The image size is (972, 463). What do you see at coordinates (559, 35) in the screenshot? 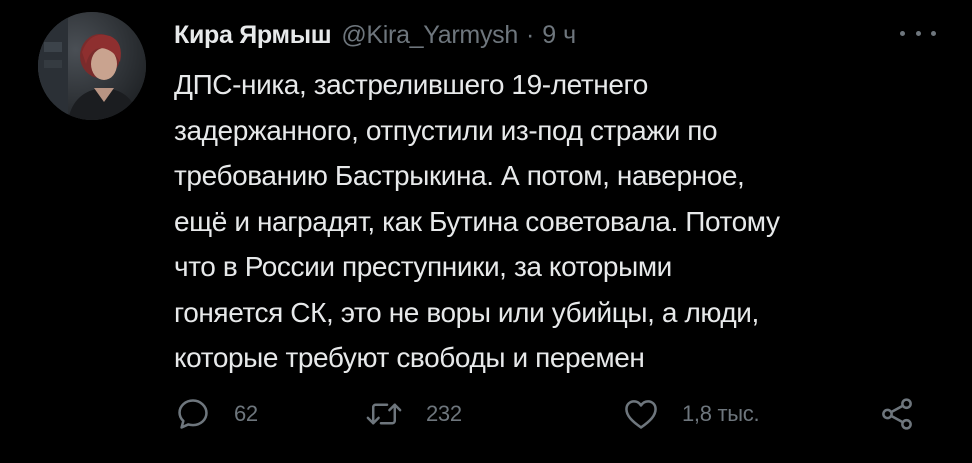
I see `tweet-timestamp: 9 ч` at bounding box center [559, 35].